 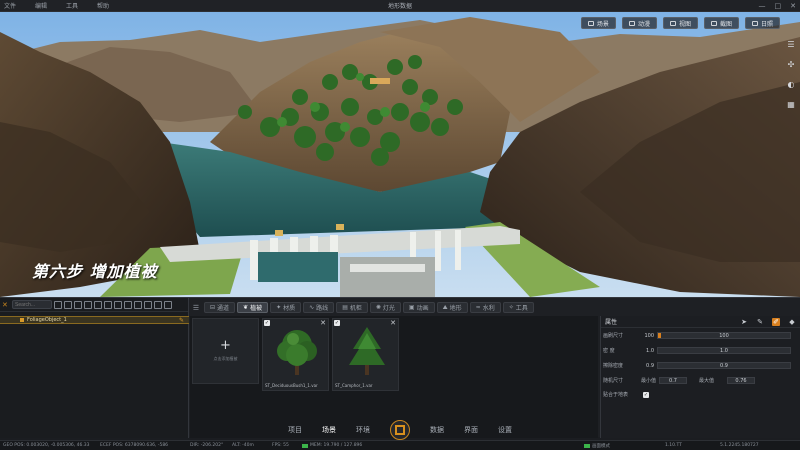 I want to click on viewport-toolbar: 场景 动漫 视图 截图 日照, so click(x=680, y=23).